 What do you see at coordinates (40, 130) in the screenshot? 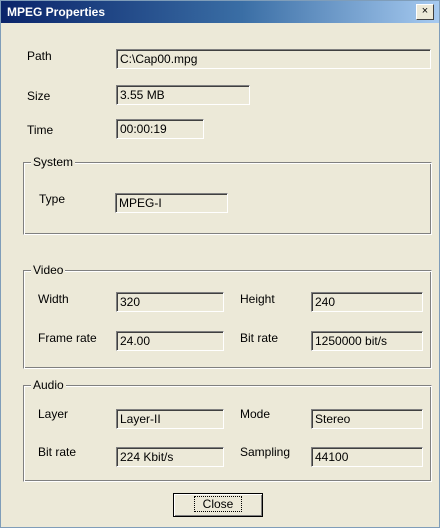
I see `time-label: Time` at bounding box center [40, 130].